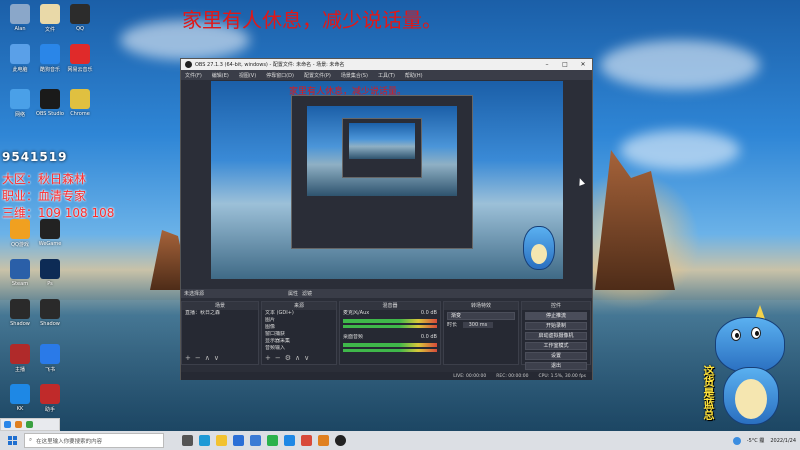 The width and height of the screenshot is (800, 450). I want to click on no-source-label: 未选择源, so click(194, 294).